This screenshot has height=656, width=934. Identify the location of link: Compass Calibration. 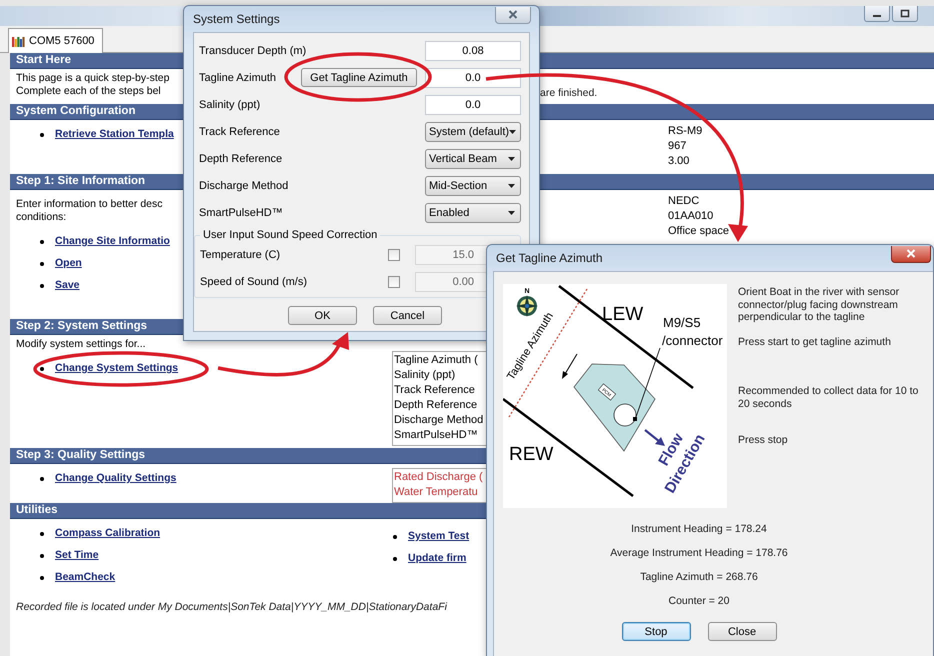
(107, 533).